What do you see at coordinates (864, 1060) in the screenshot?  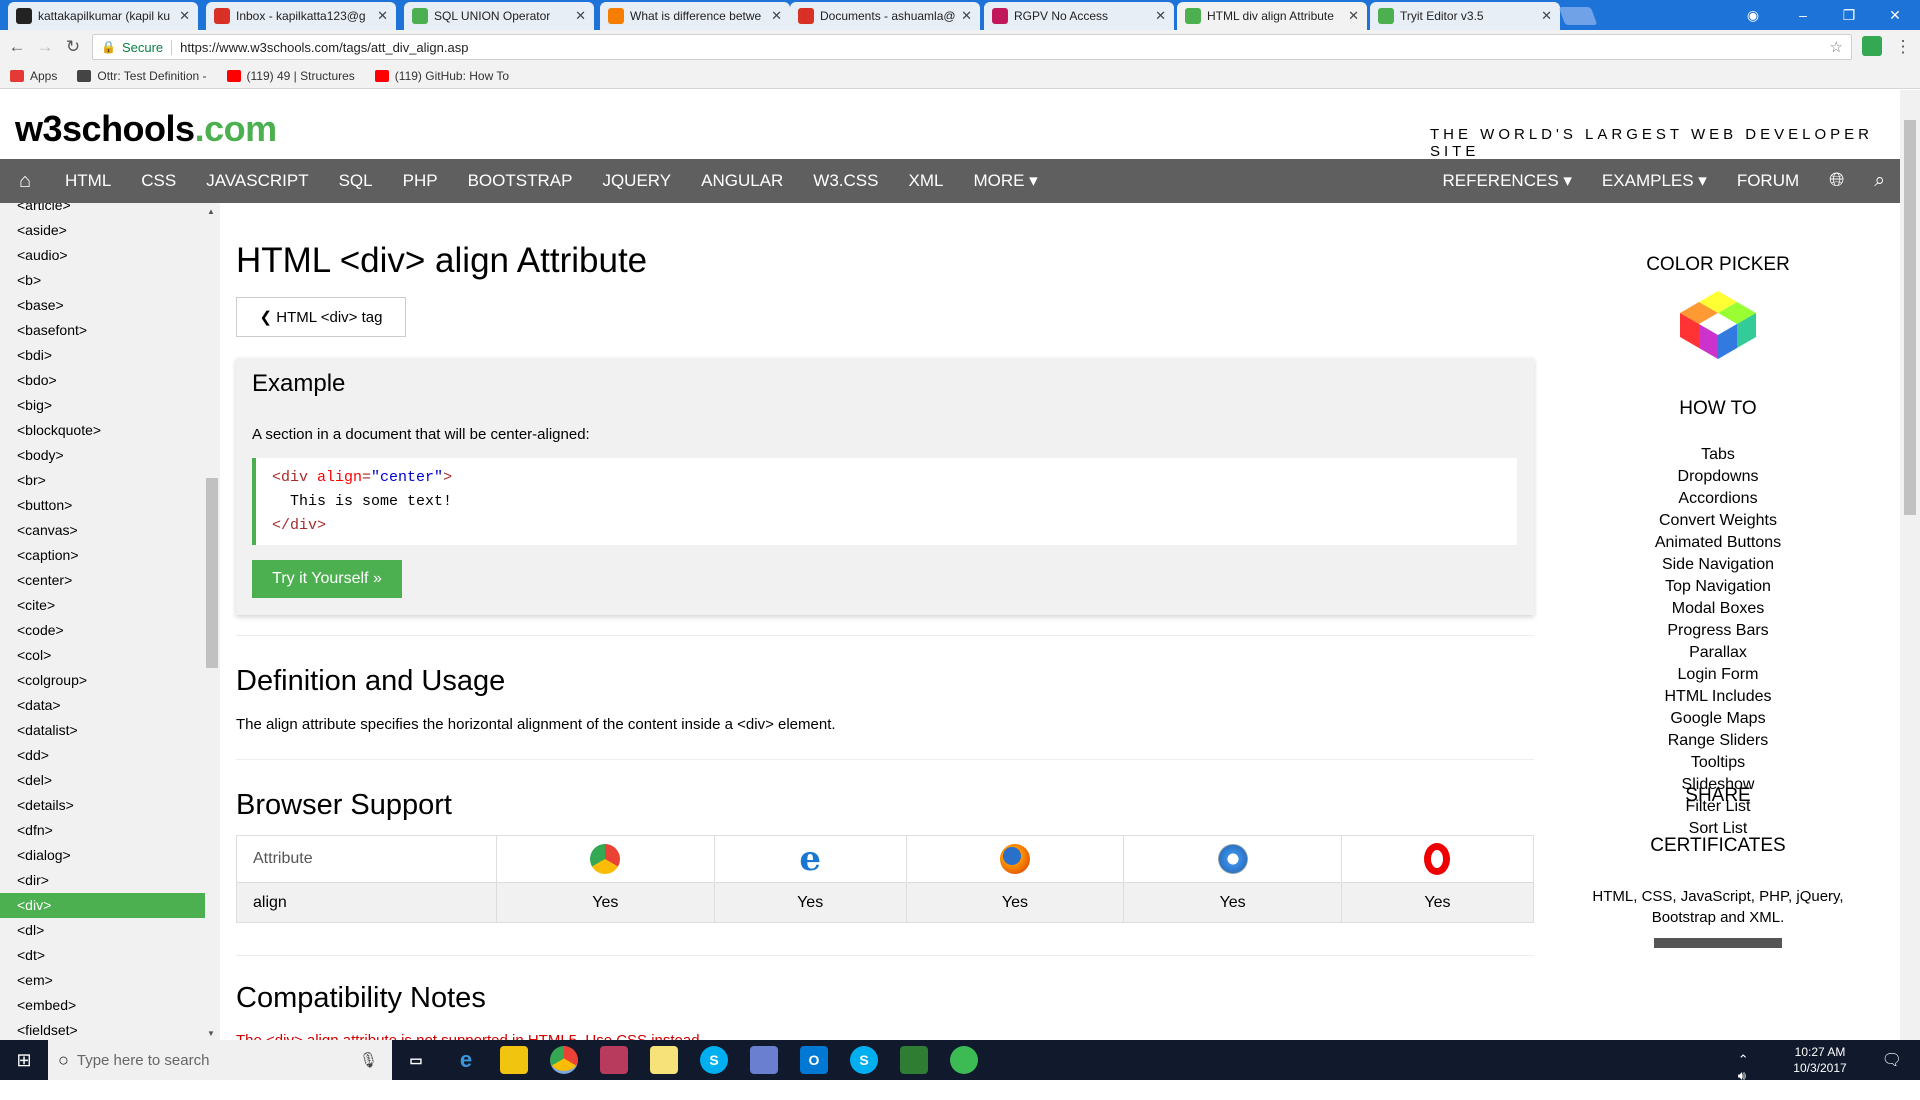 I see `skype-business-icon: S` at bounding box center [864, 1060].